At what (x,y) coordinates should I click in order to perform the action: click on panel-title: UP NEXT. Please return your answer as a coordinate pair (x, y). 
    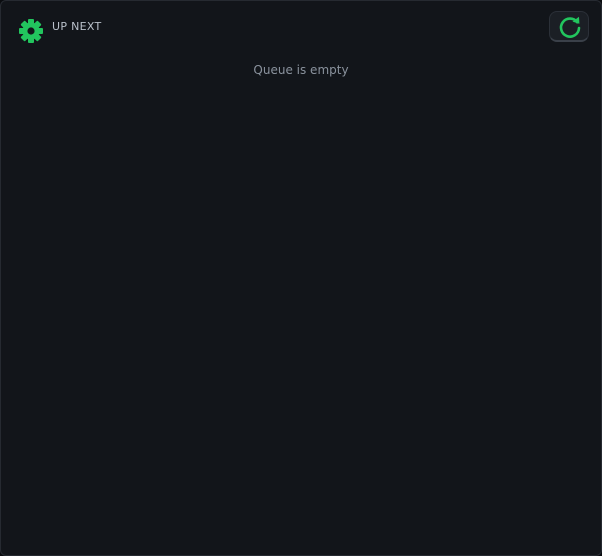
    Looking at the image, I should click on (77, 26).